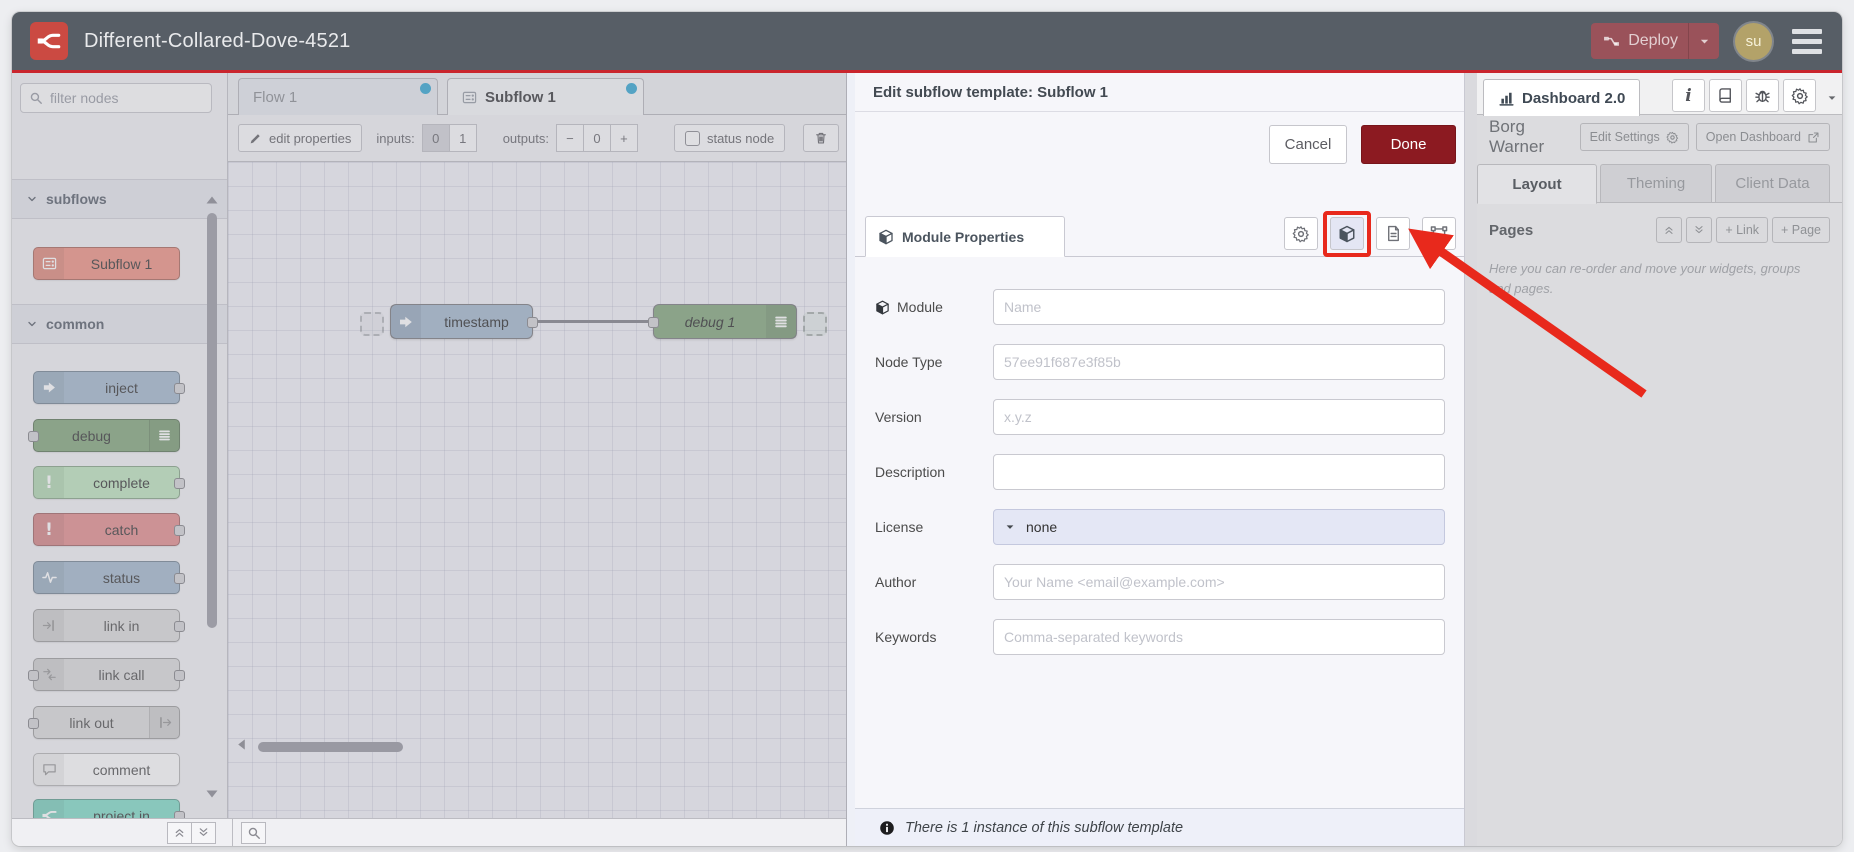 The height and width of the screenshot is (852, 1854). Describe the element at coordinates (1439, 233) in the screenshot. I see `appearance-button` at that location.